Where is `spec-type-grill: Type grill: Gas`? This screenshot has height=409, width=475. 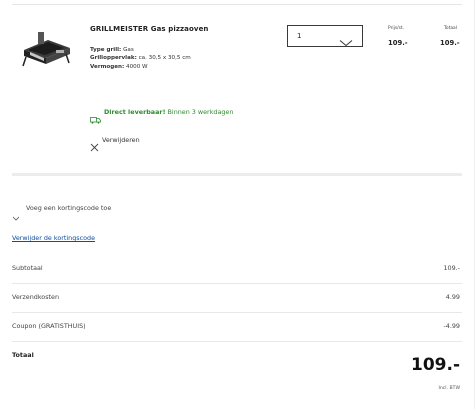
spec-type-grill: Type grill: Gas is located at coordinates (112, 50).